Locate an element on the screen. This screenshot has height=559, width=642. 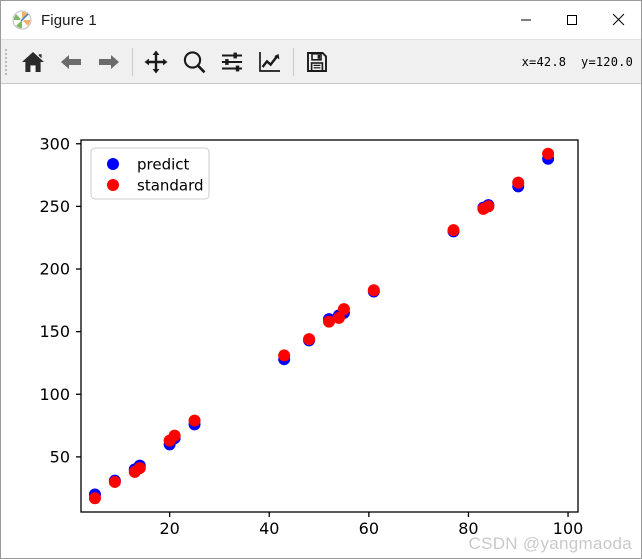
coordinate-readout: x=42.8 y=120.0 is located at coordinates (577, 61).